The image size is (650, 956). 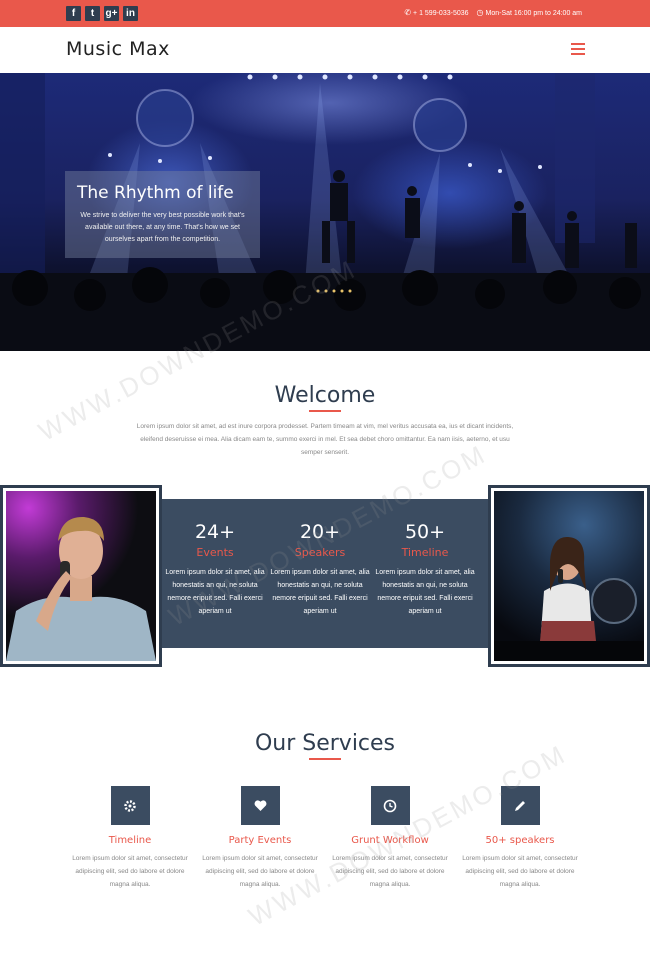 I want to click on site-logo: Music Max, so click(x=118, y=49).